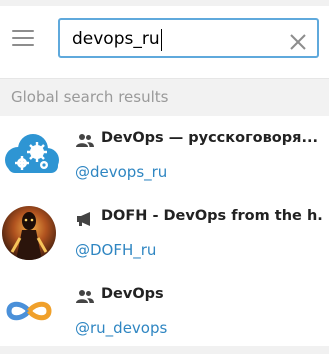 This screenshot has width=329, height=354. I want to click on search-box, so click(188, 38).